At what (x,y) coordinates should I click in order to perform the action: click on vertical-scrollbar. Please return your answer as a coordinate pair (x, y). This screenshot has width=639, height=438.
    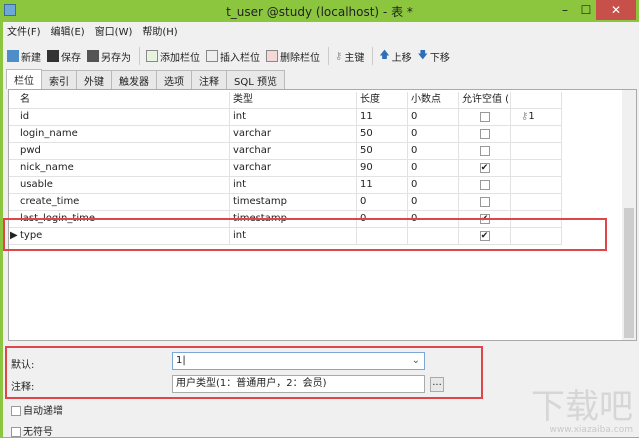
    Looking at the image, I should click on (629, 215).